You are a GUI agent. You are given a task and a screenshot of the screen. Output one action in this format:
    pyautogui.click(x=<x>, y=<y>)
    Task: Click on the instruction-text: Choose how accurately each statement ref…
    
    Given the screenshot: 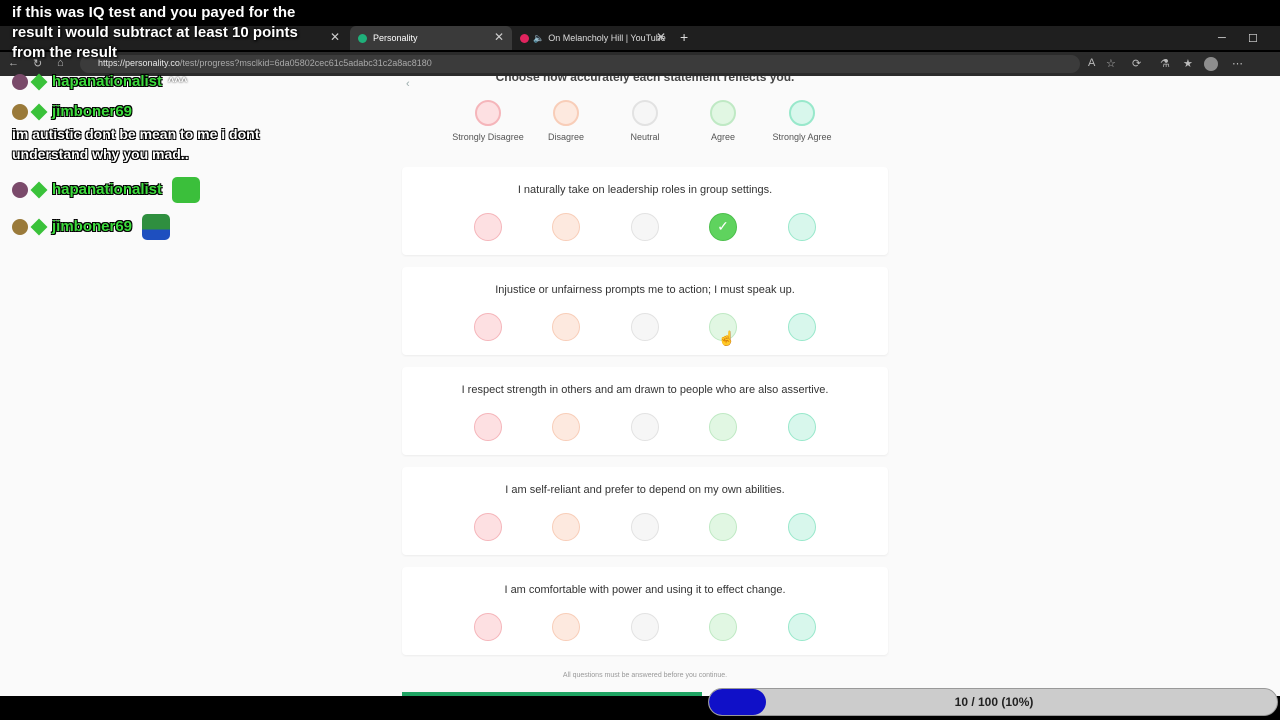 What is the action you would take?
    pyautogui.click(x=645, y=80)
    